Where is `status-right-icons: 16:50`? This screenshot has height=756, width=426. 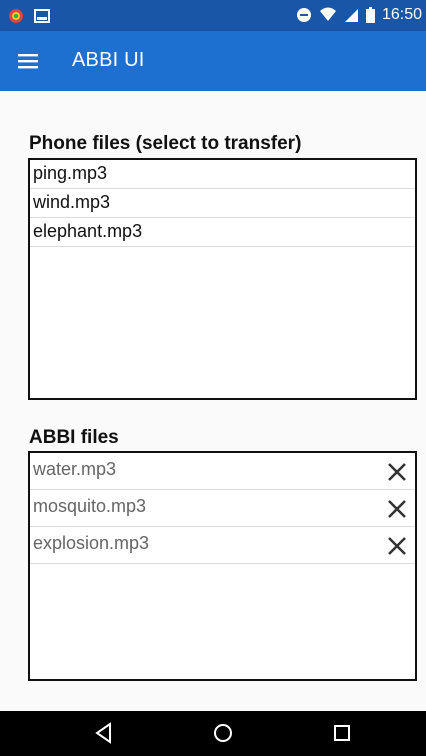 status-right-icons: 16:50 is located at coordinates (359, 15).